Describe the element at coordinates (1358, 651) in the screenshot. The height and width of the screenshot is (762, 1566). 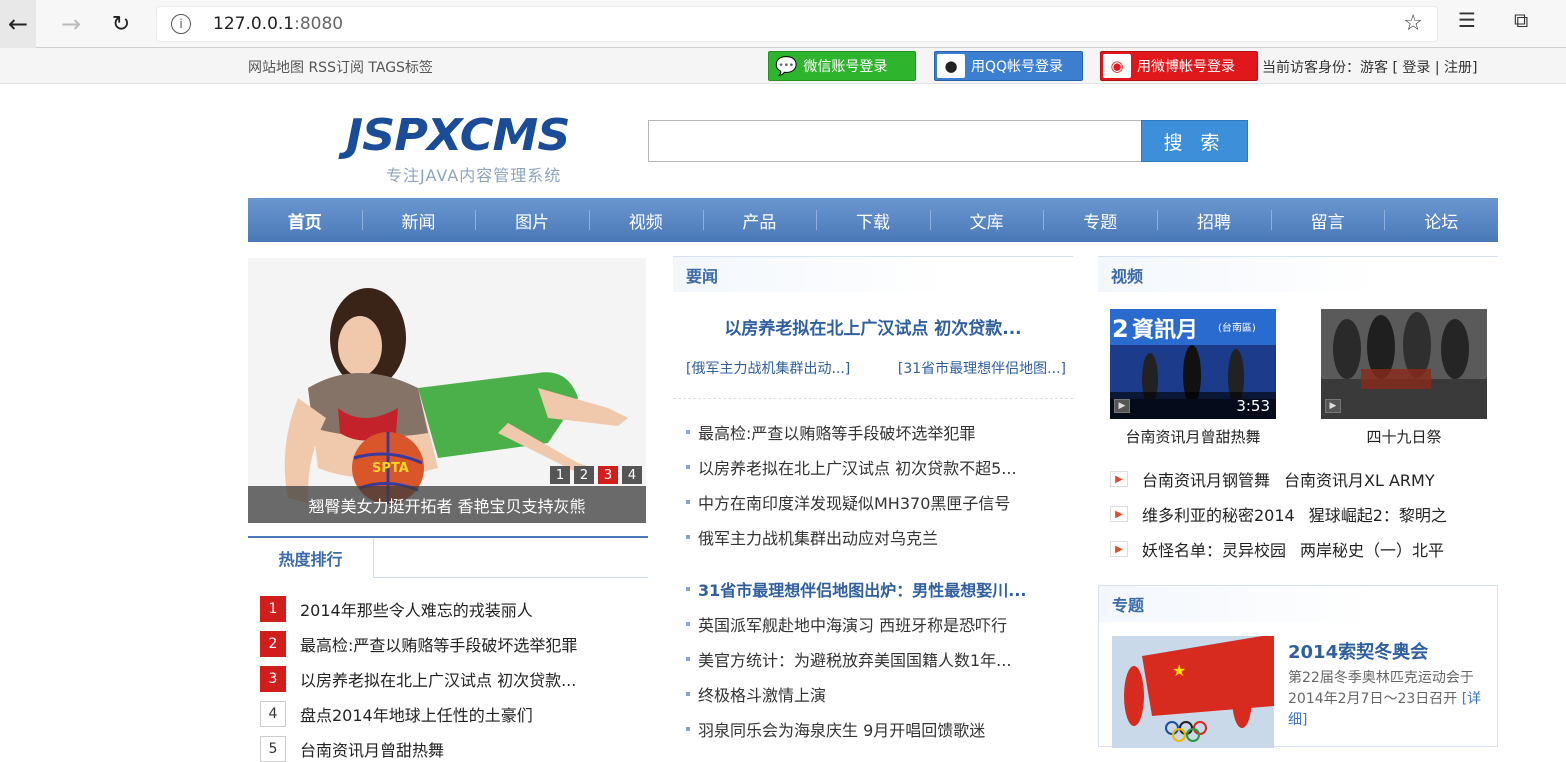
I see `topic-title: 2014索契冬奥会` at that location.